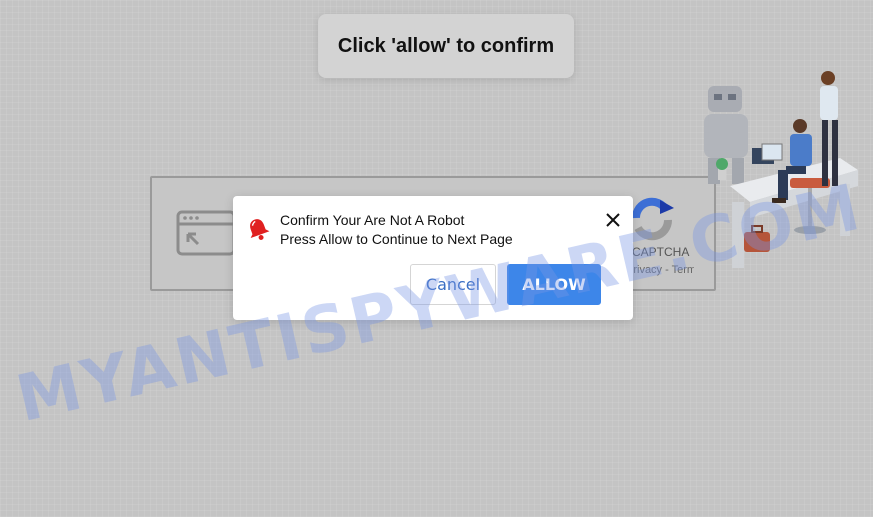  What do you see at coordinates (660, 270) in the screenshot?
I see `captcha-privacy-terms-link: Privacy - Terms` at bounding box center [660, 270].